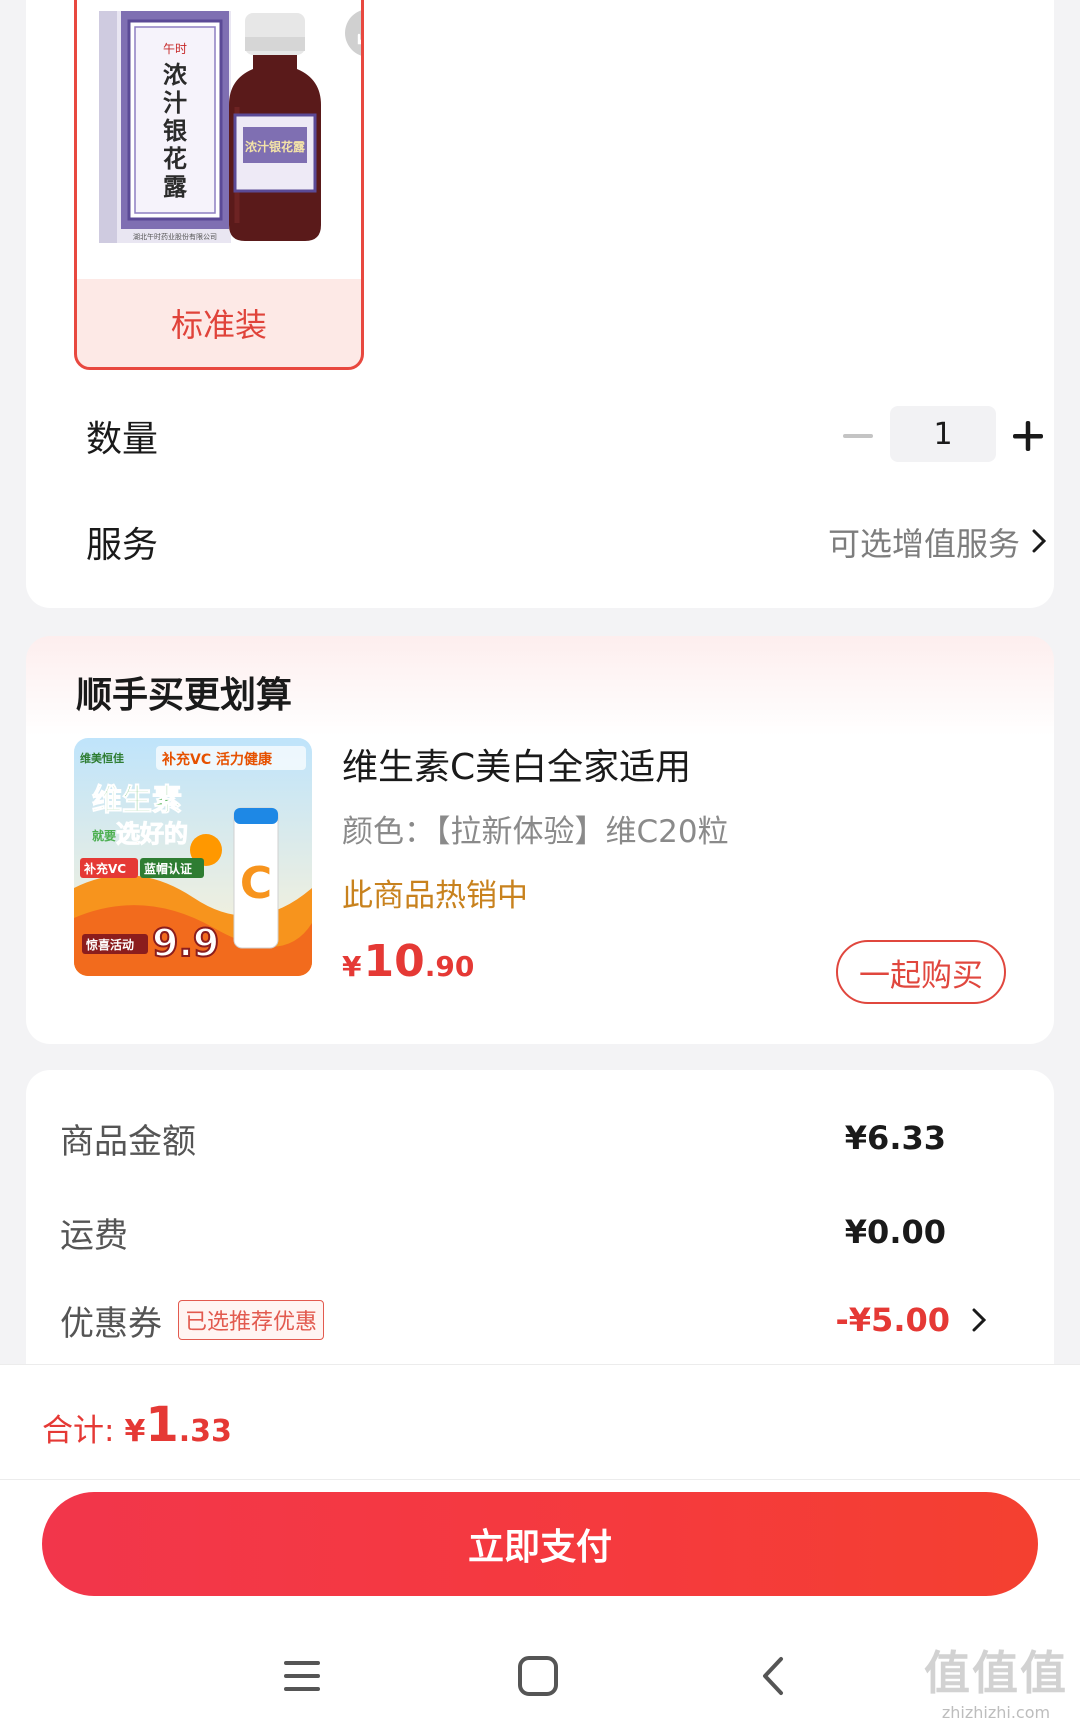 The height and width of the screenshot is (1732, 1080). I want to click on svg-text: 维生素, so click(137, 800).